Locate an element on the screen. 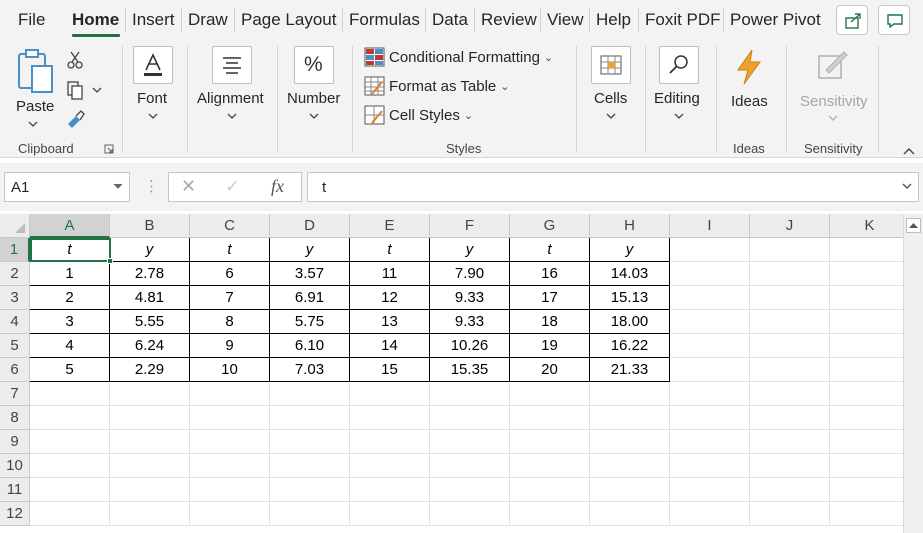  cell-c3: 7 is located at coordinates (230, 298).